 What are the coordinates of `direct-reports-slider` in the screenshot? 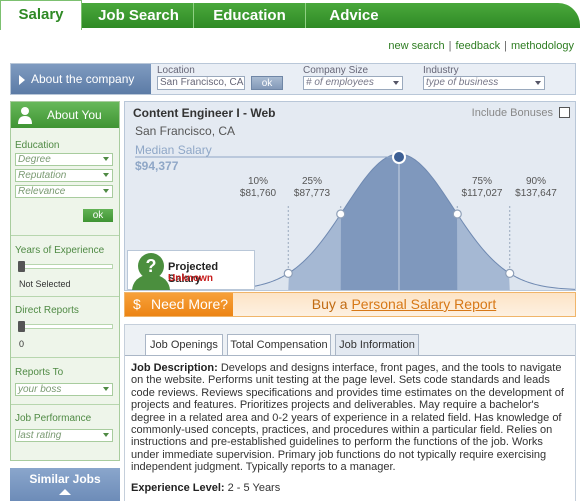 It's located at (66, 326).